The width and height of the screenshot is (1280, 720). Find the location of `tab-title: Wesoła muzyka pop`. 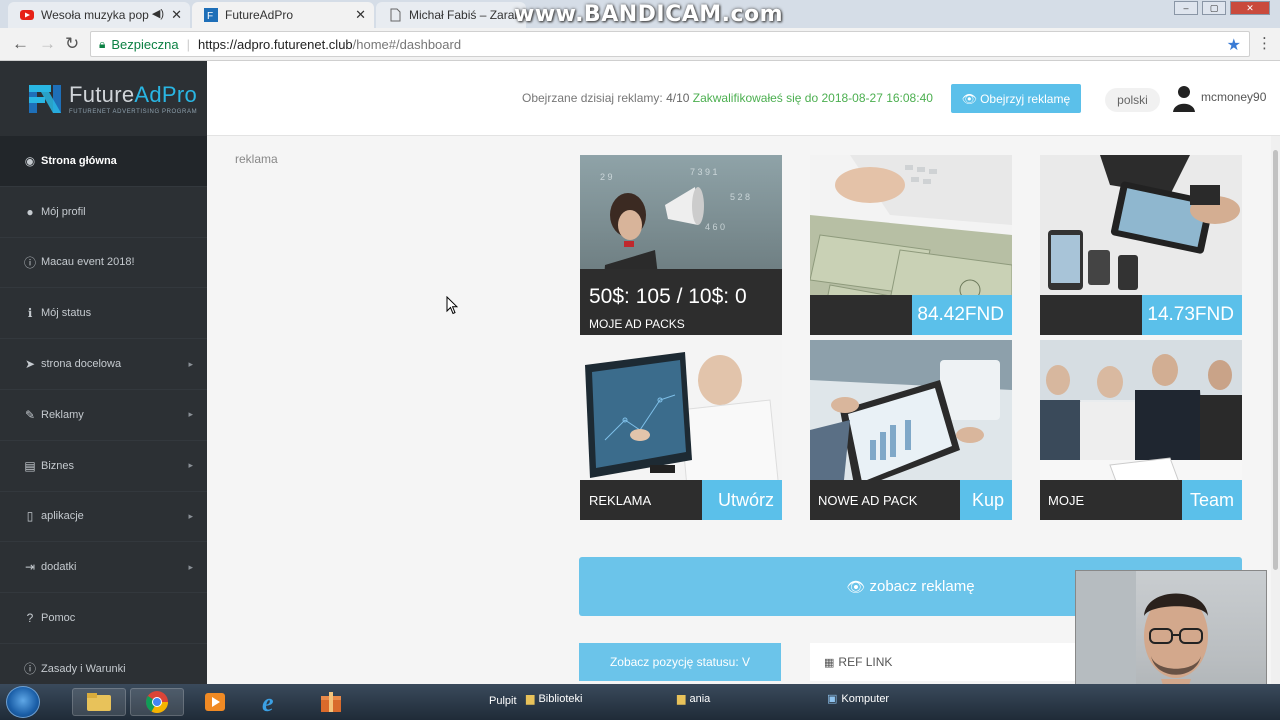

tab-title: Wesoła muzyka pop is located at coordinates (95, 15).